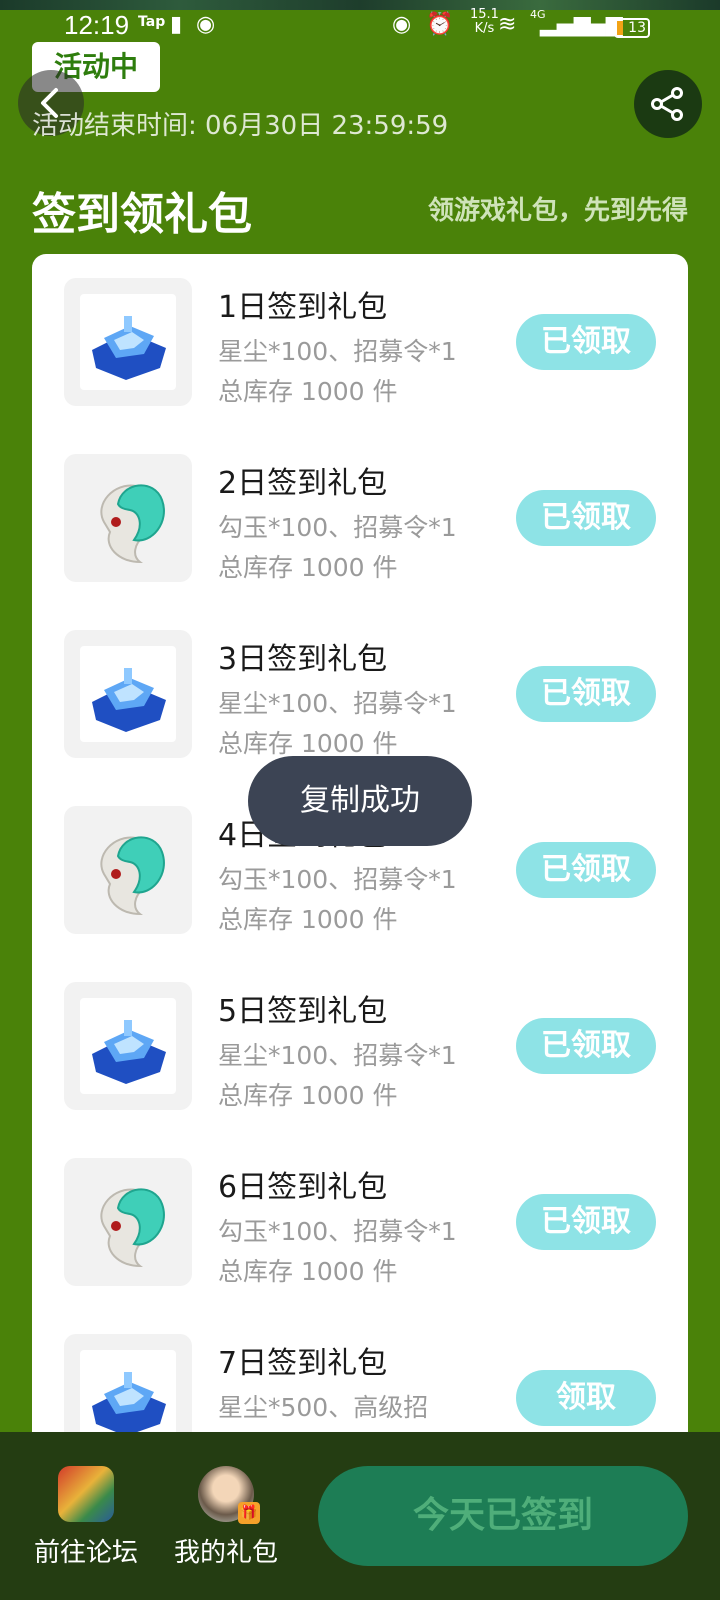 This screenshot has width=720, height=1600. What do you see at coordinates (86, 1494) in the screenshot?
I see `game-avatar-icon` at bounding box center [86, 1494].